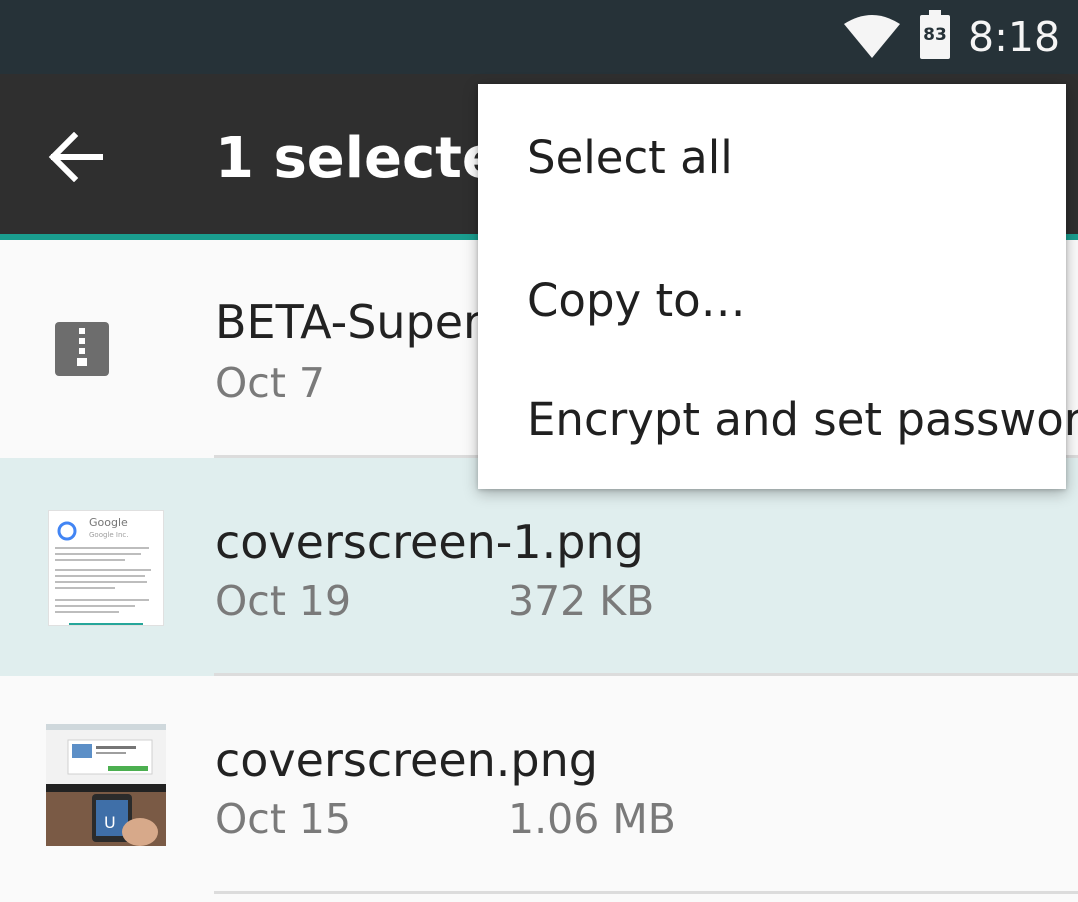  What do you see at coordinates (283, 819) in the screenshot?
I see `file-date: Oct 15` at bounding box center [283, 819].